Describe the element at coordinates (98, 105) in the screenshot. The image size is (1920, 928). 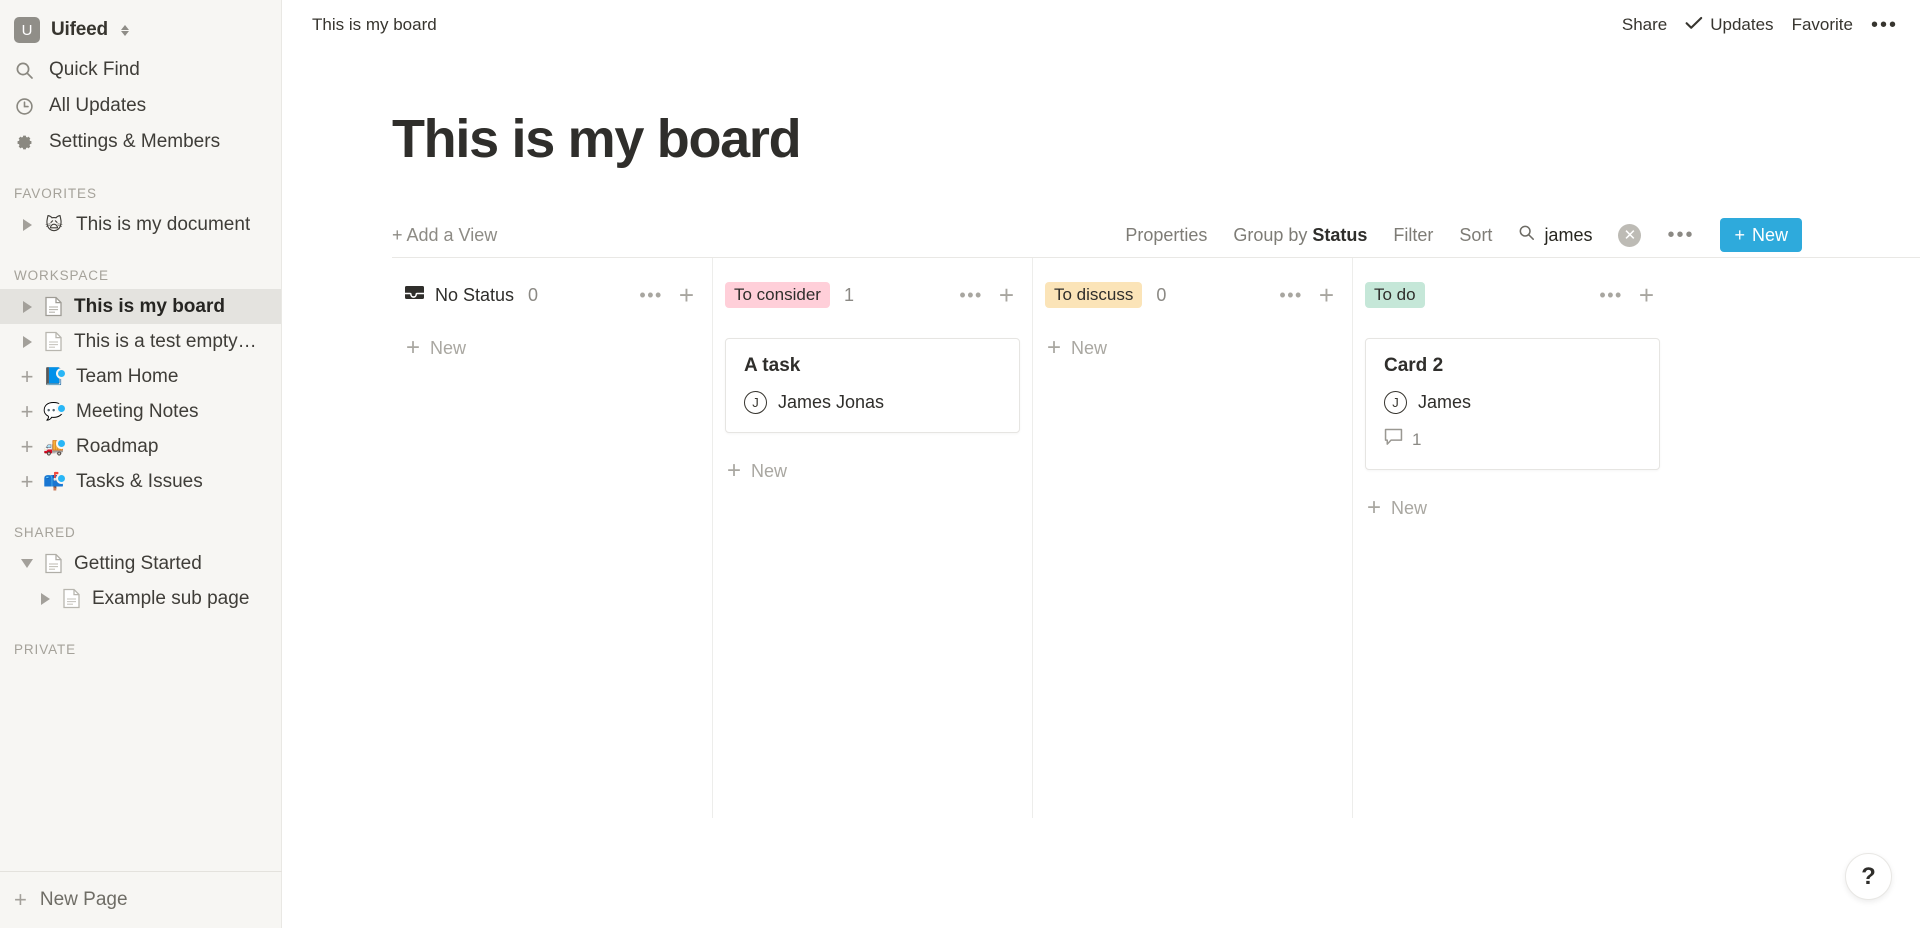
I see `sidebar-item-label: All Updates` at that location.